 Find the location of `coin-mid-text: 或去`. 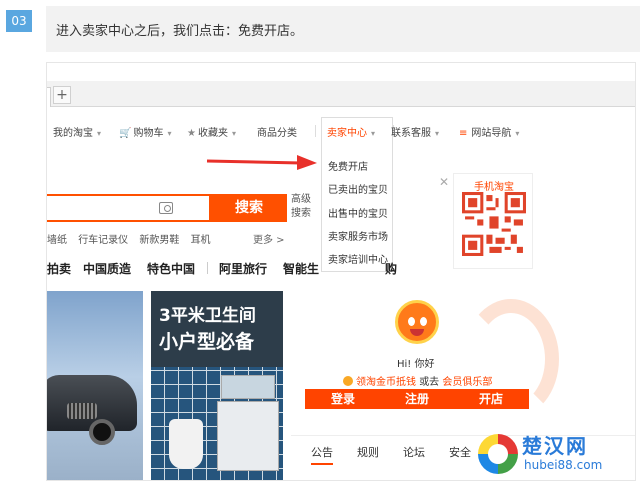

coin-mid-text: 或去 is located at coordinates (429, 382).